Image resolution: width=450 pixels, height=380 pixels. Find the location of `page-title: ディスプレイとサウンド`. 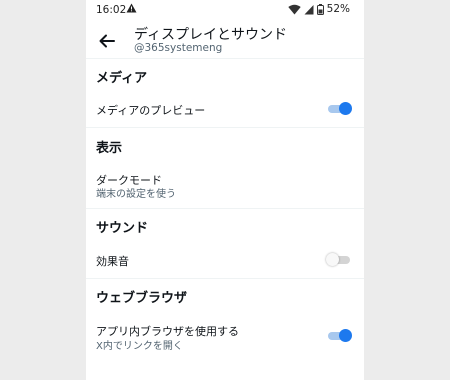

page-title: ディスプレイとサウンド is located at coordinates (211, 35).